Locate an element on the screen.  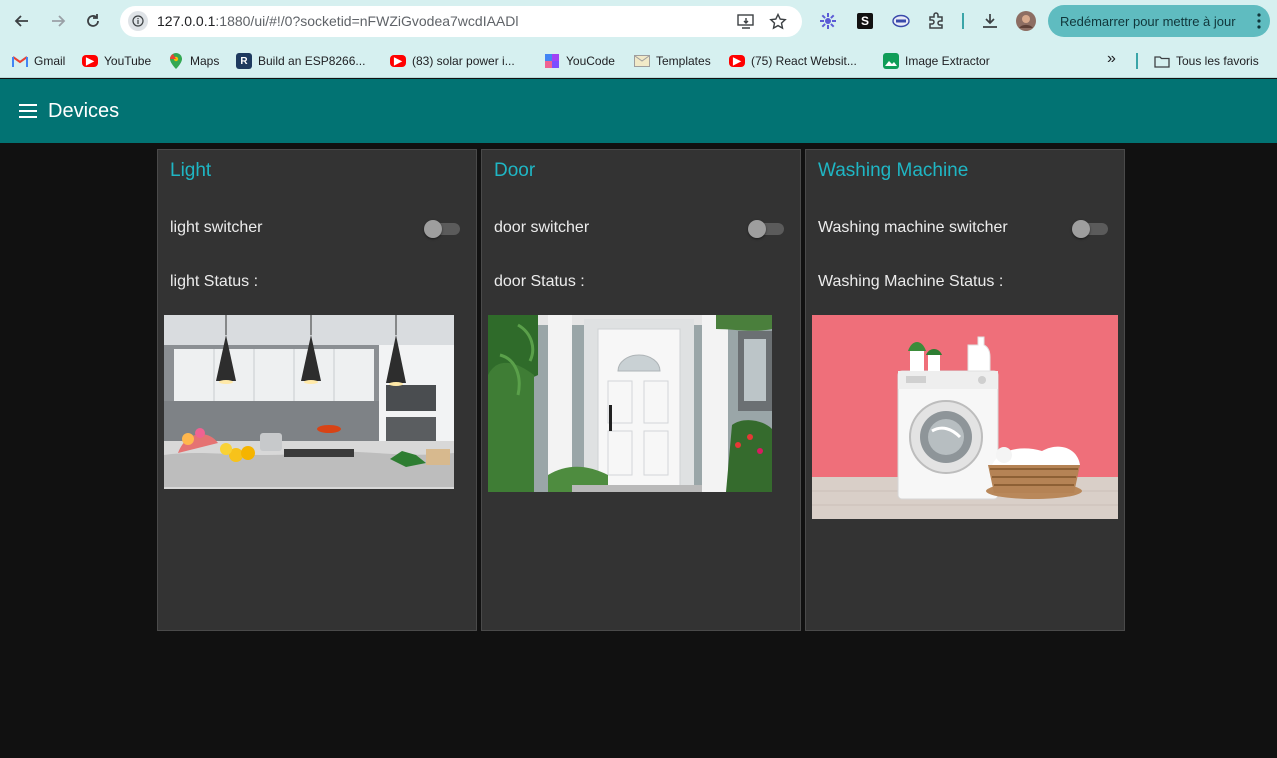
bookmark-youtube: ▶ YouTube is located at coordinates (116, 61).